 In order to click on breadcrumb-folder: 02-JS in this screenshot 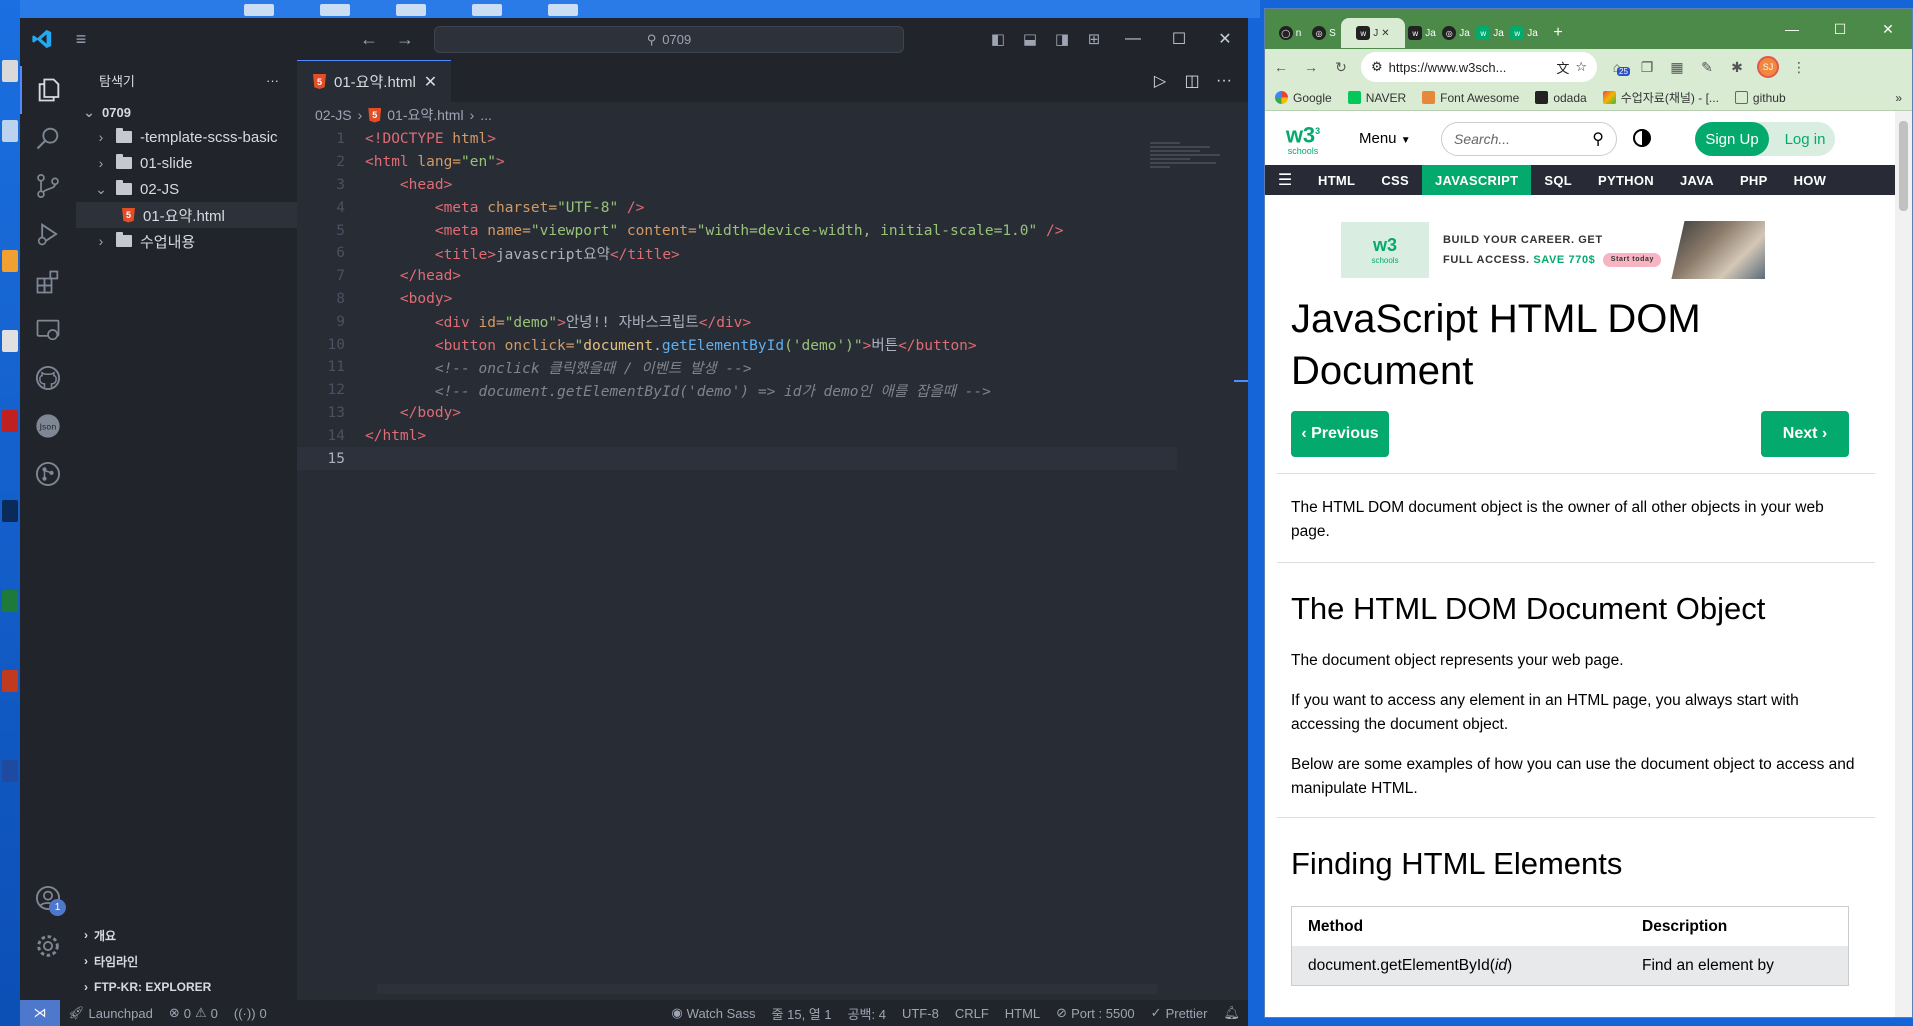, I will do `click(333, 115)`.